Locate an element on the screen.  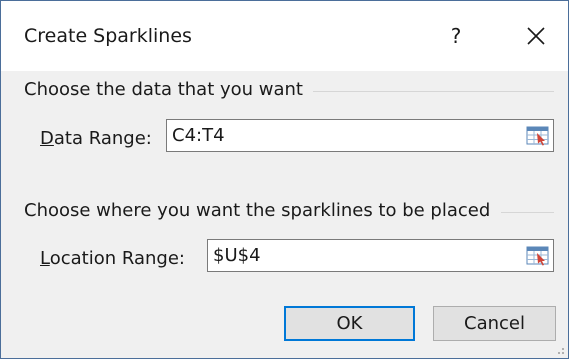
location-range-selector-button is located at coordinates (537, 255).